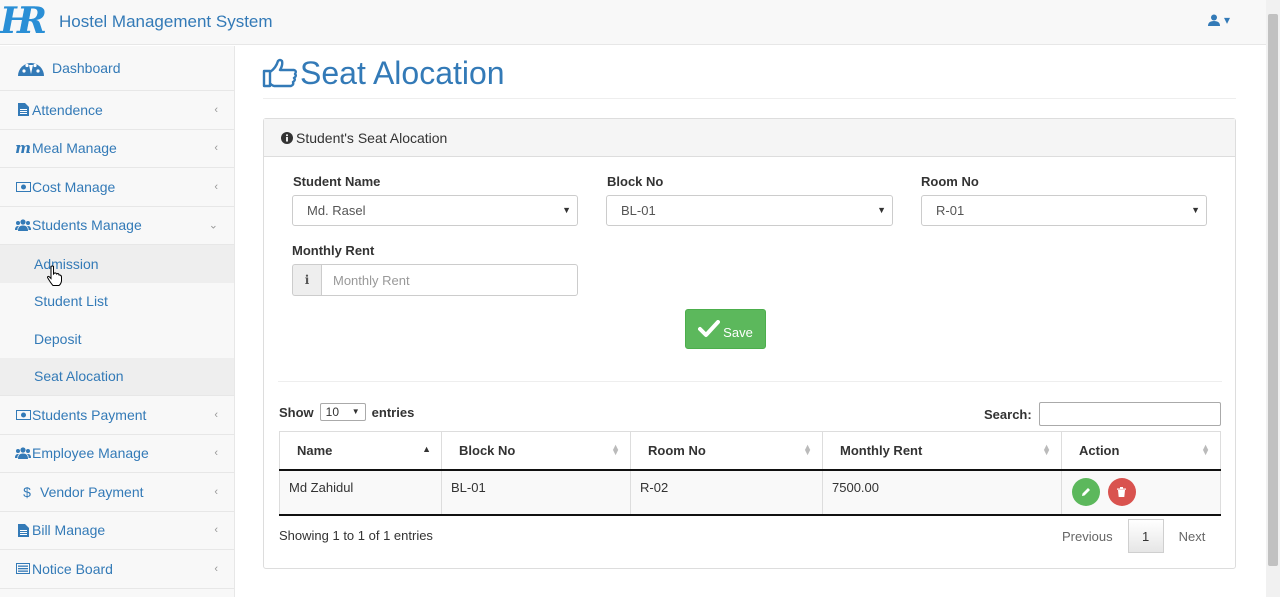  What do you see at coordinates (1087, 536) in the screenshot?
I see `pagination-previous: Previous` at bounding box center [1087, 536].